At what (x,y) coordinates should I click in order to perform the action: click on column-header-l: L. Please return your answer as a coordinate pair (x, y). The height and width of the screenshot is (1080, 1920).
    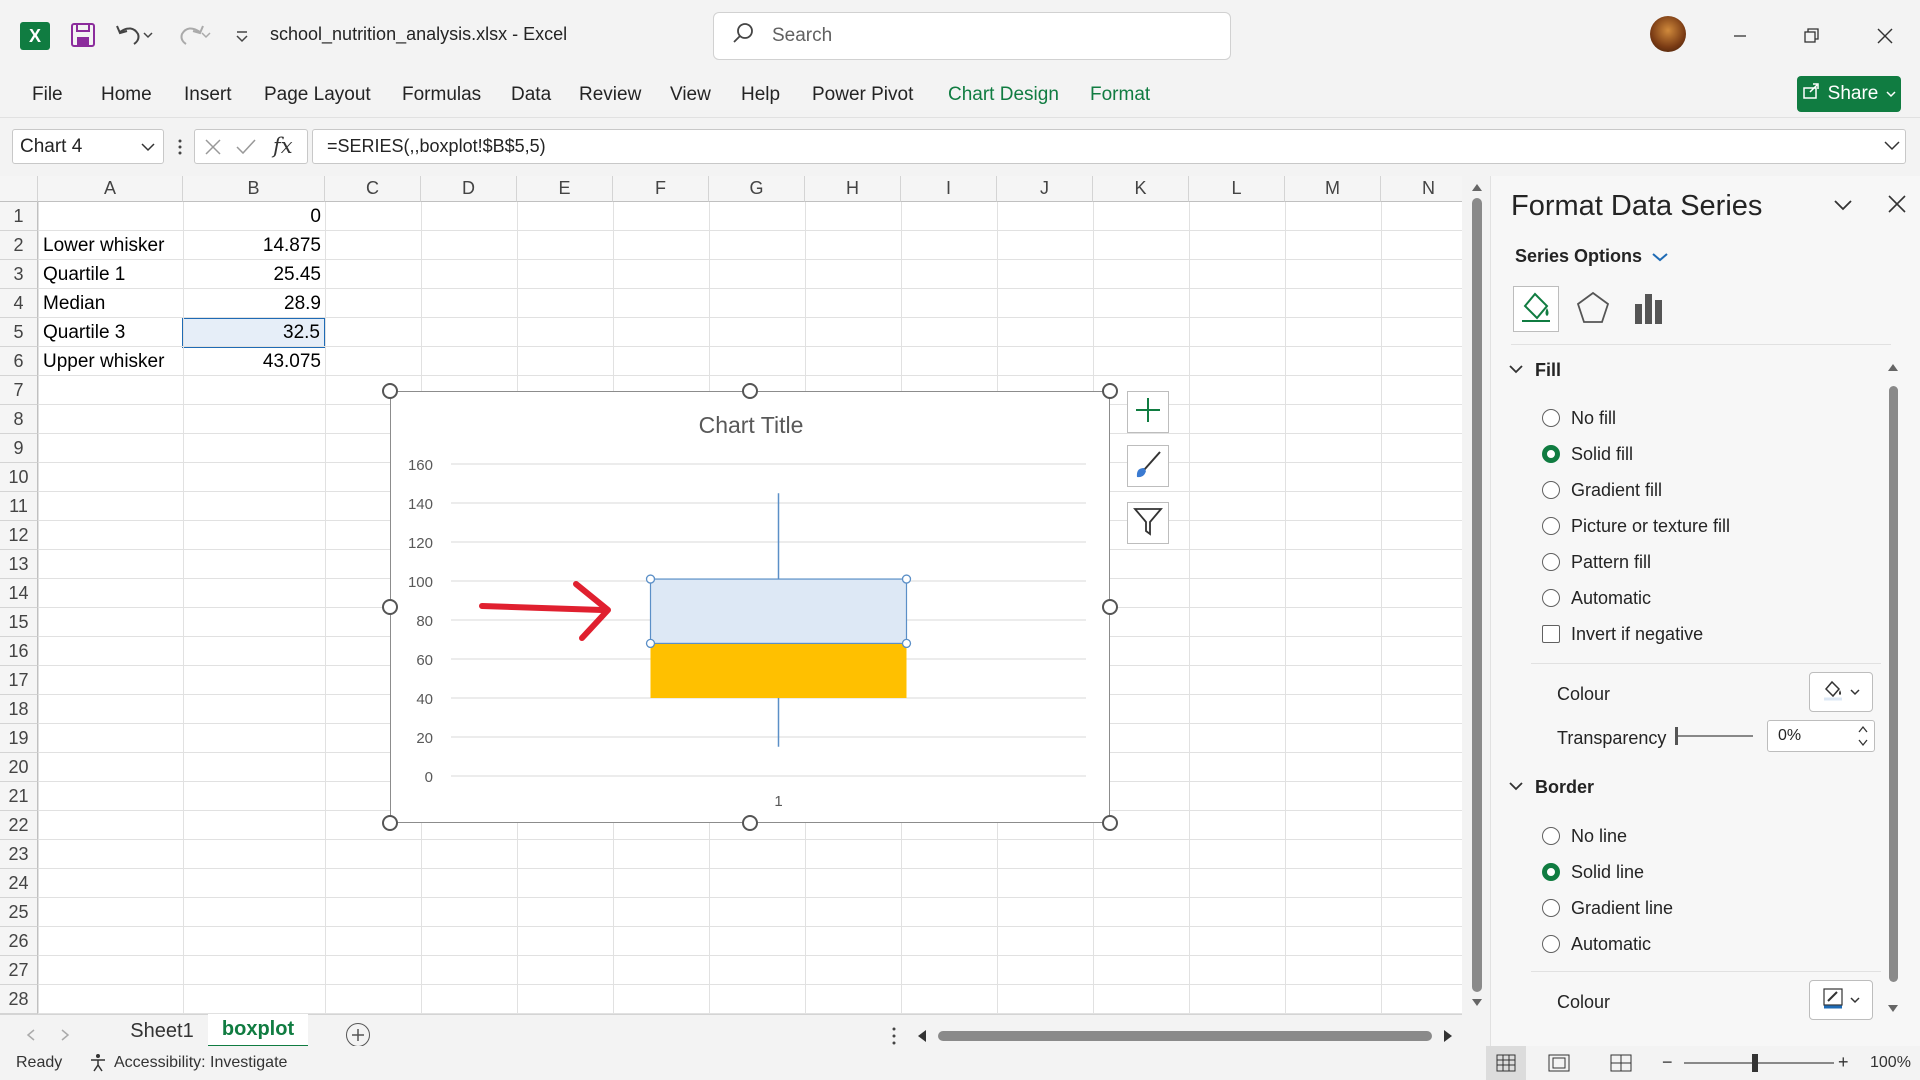
    Looking at the image, I should click on (1237, 189).